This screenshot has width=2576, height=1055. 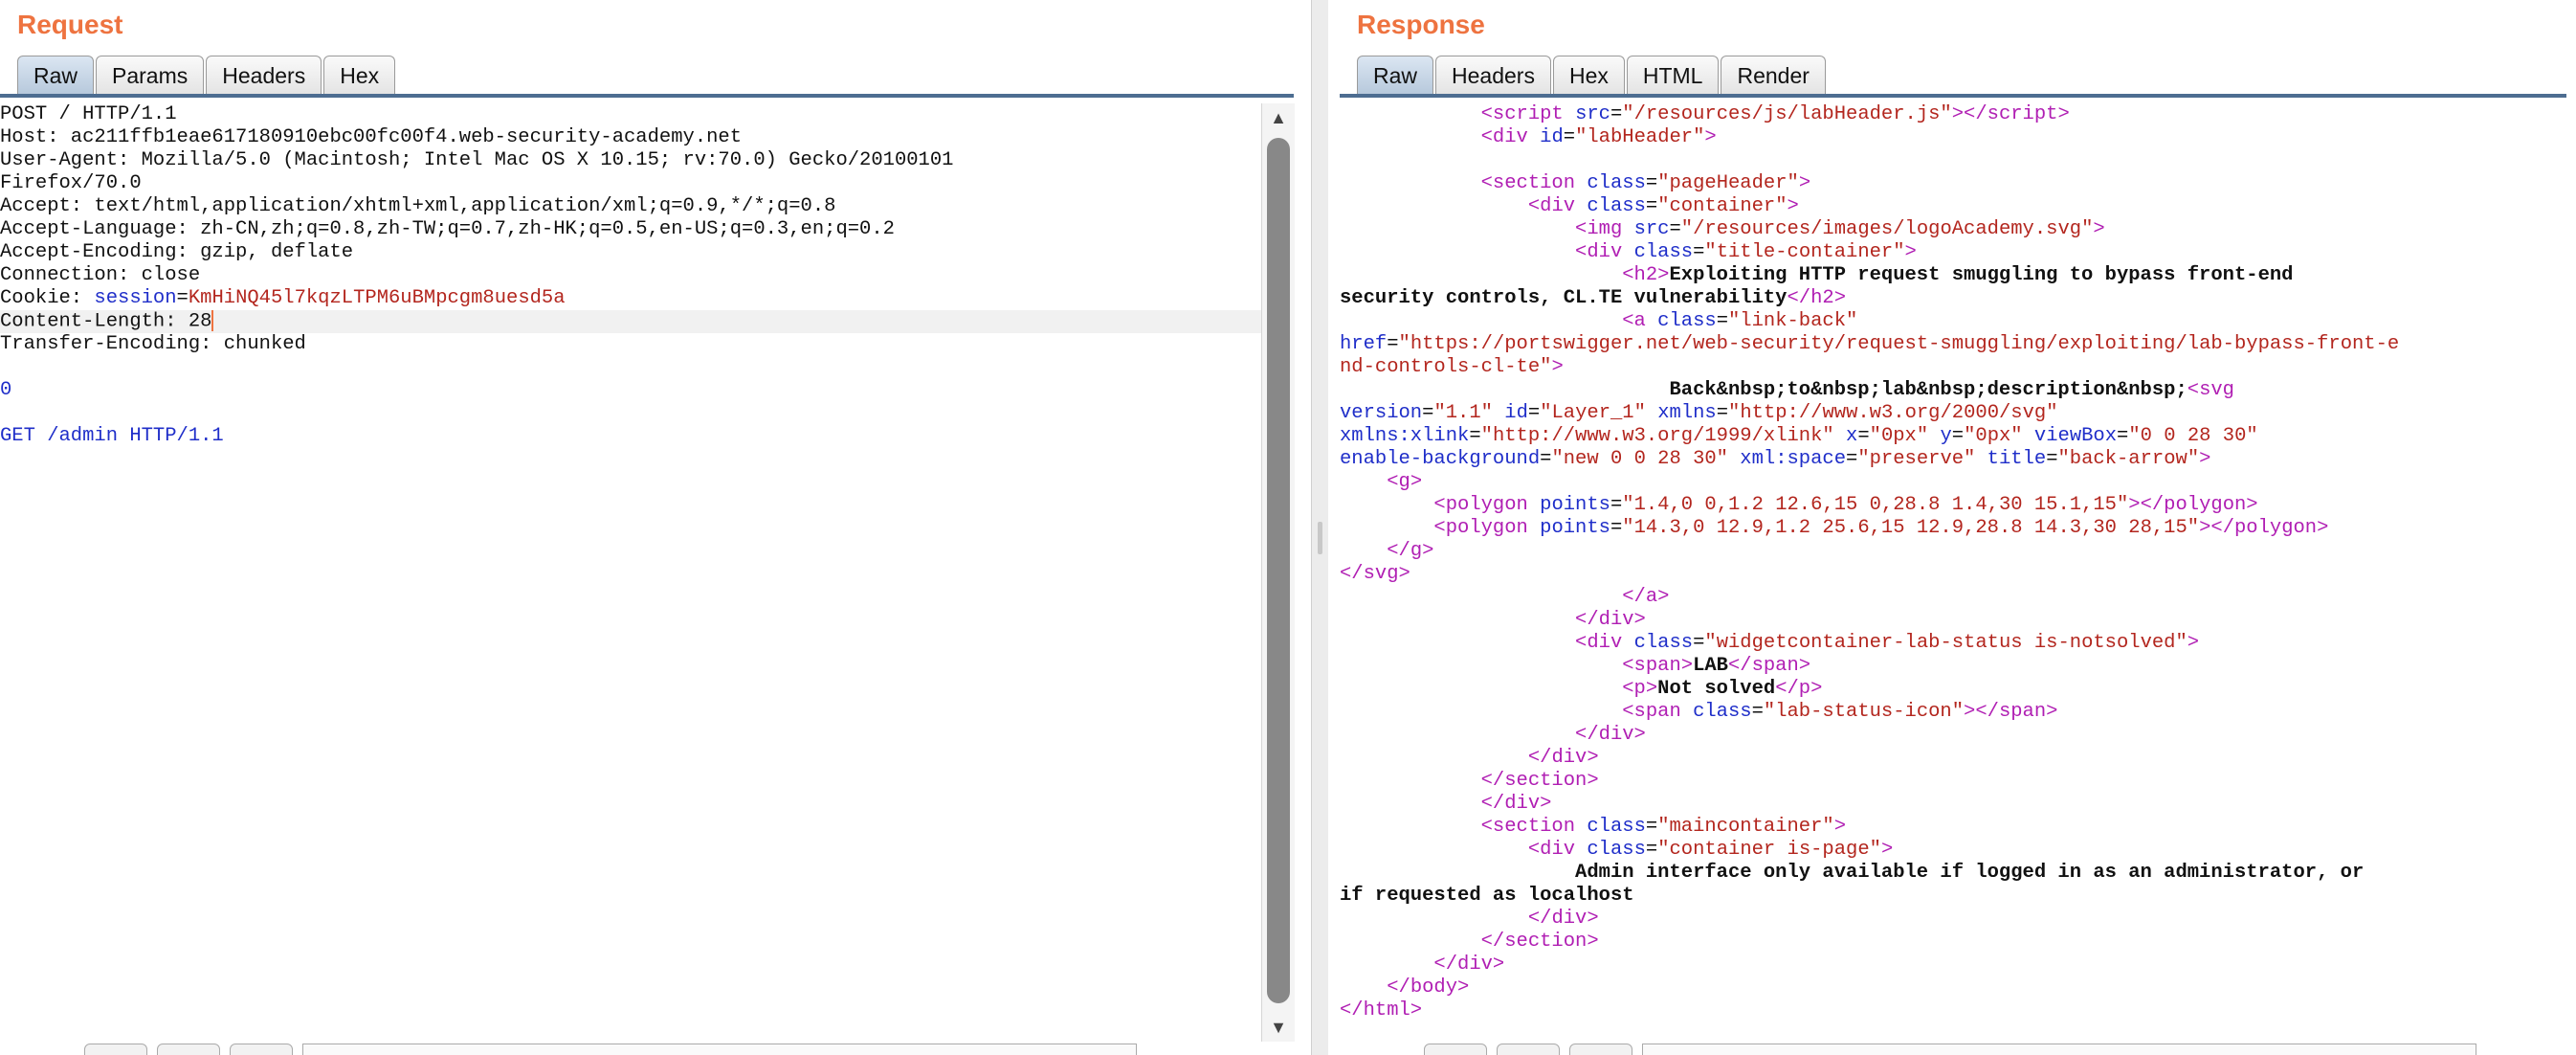 I want to click on response-line: <div class="container is-page">, so click(x=1710, y=850).